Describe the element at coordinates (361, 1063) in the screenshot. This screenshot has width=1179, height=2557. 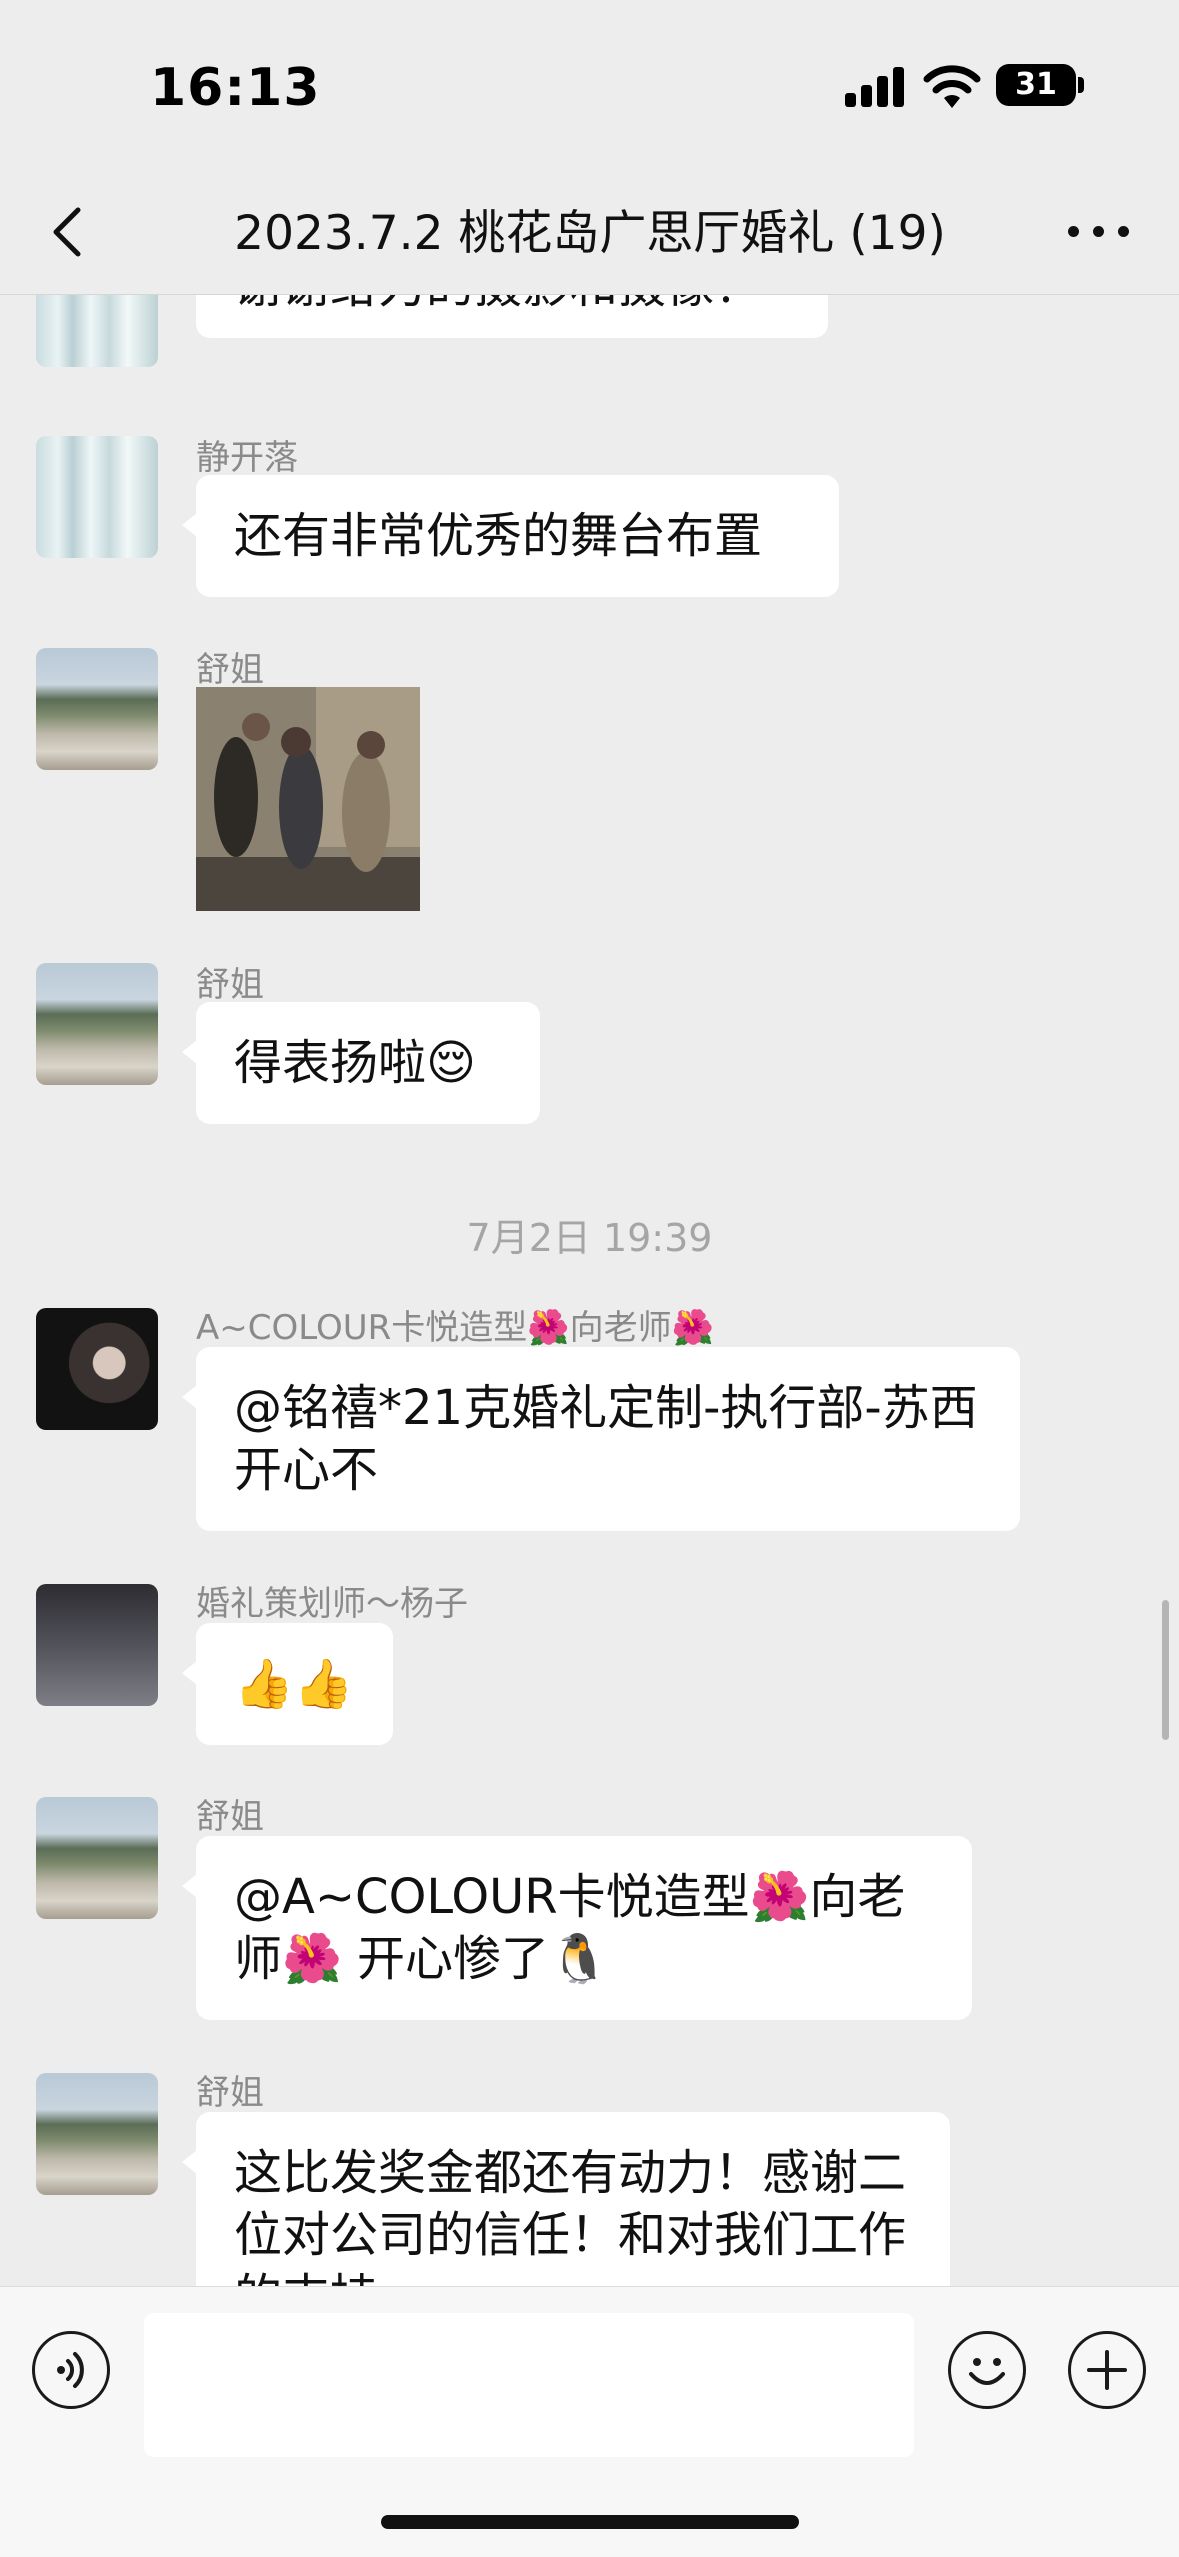
I see `message-bubble: 得表扬啦😌` at that location.